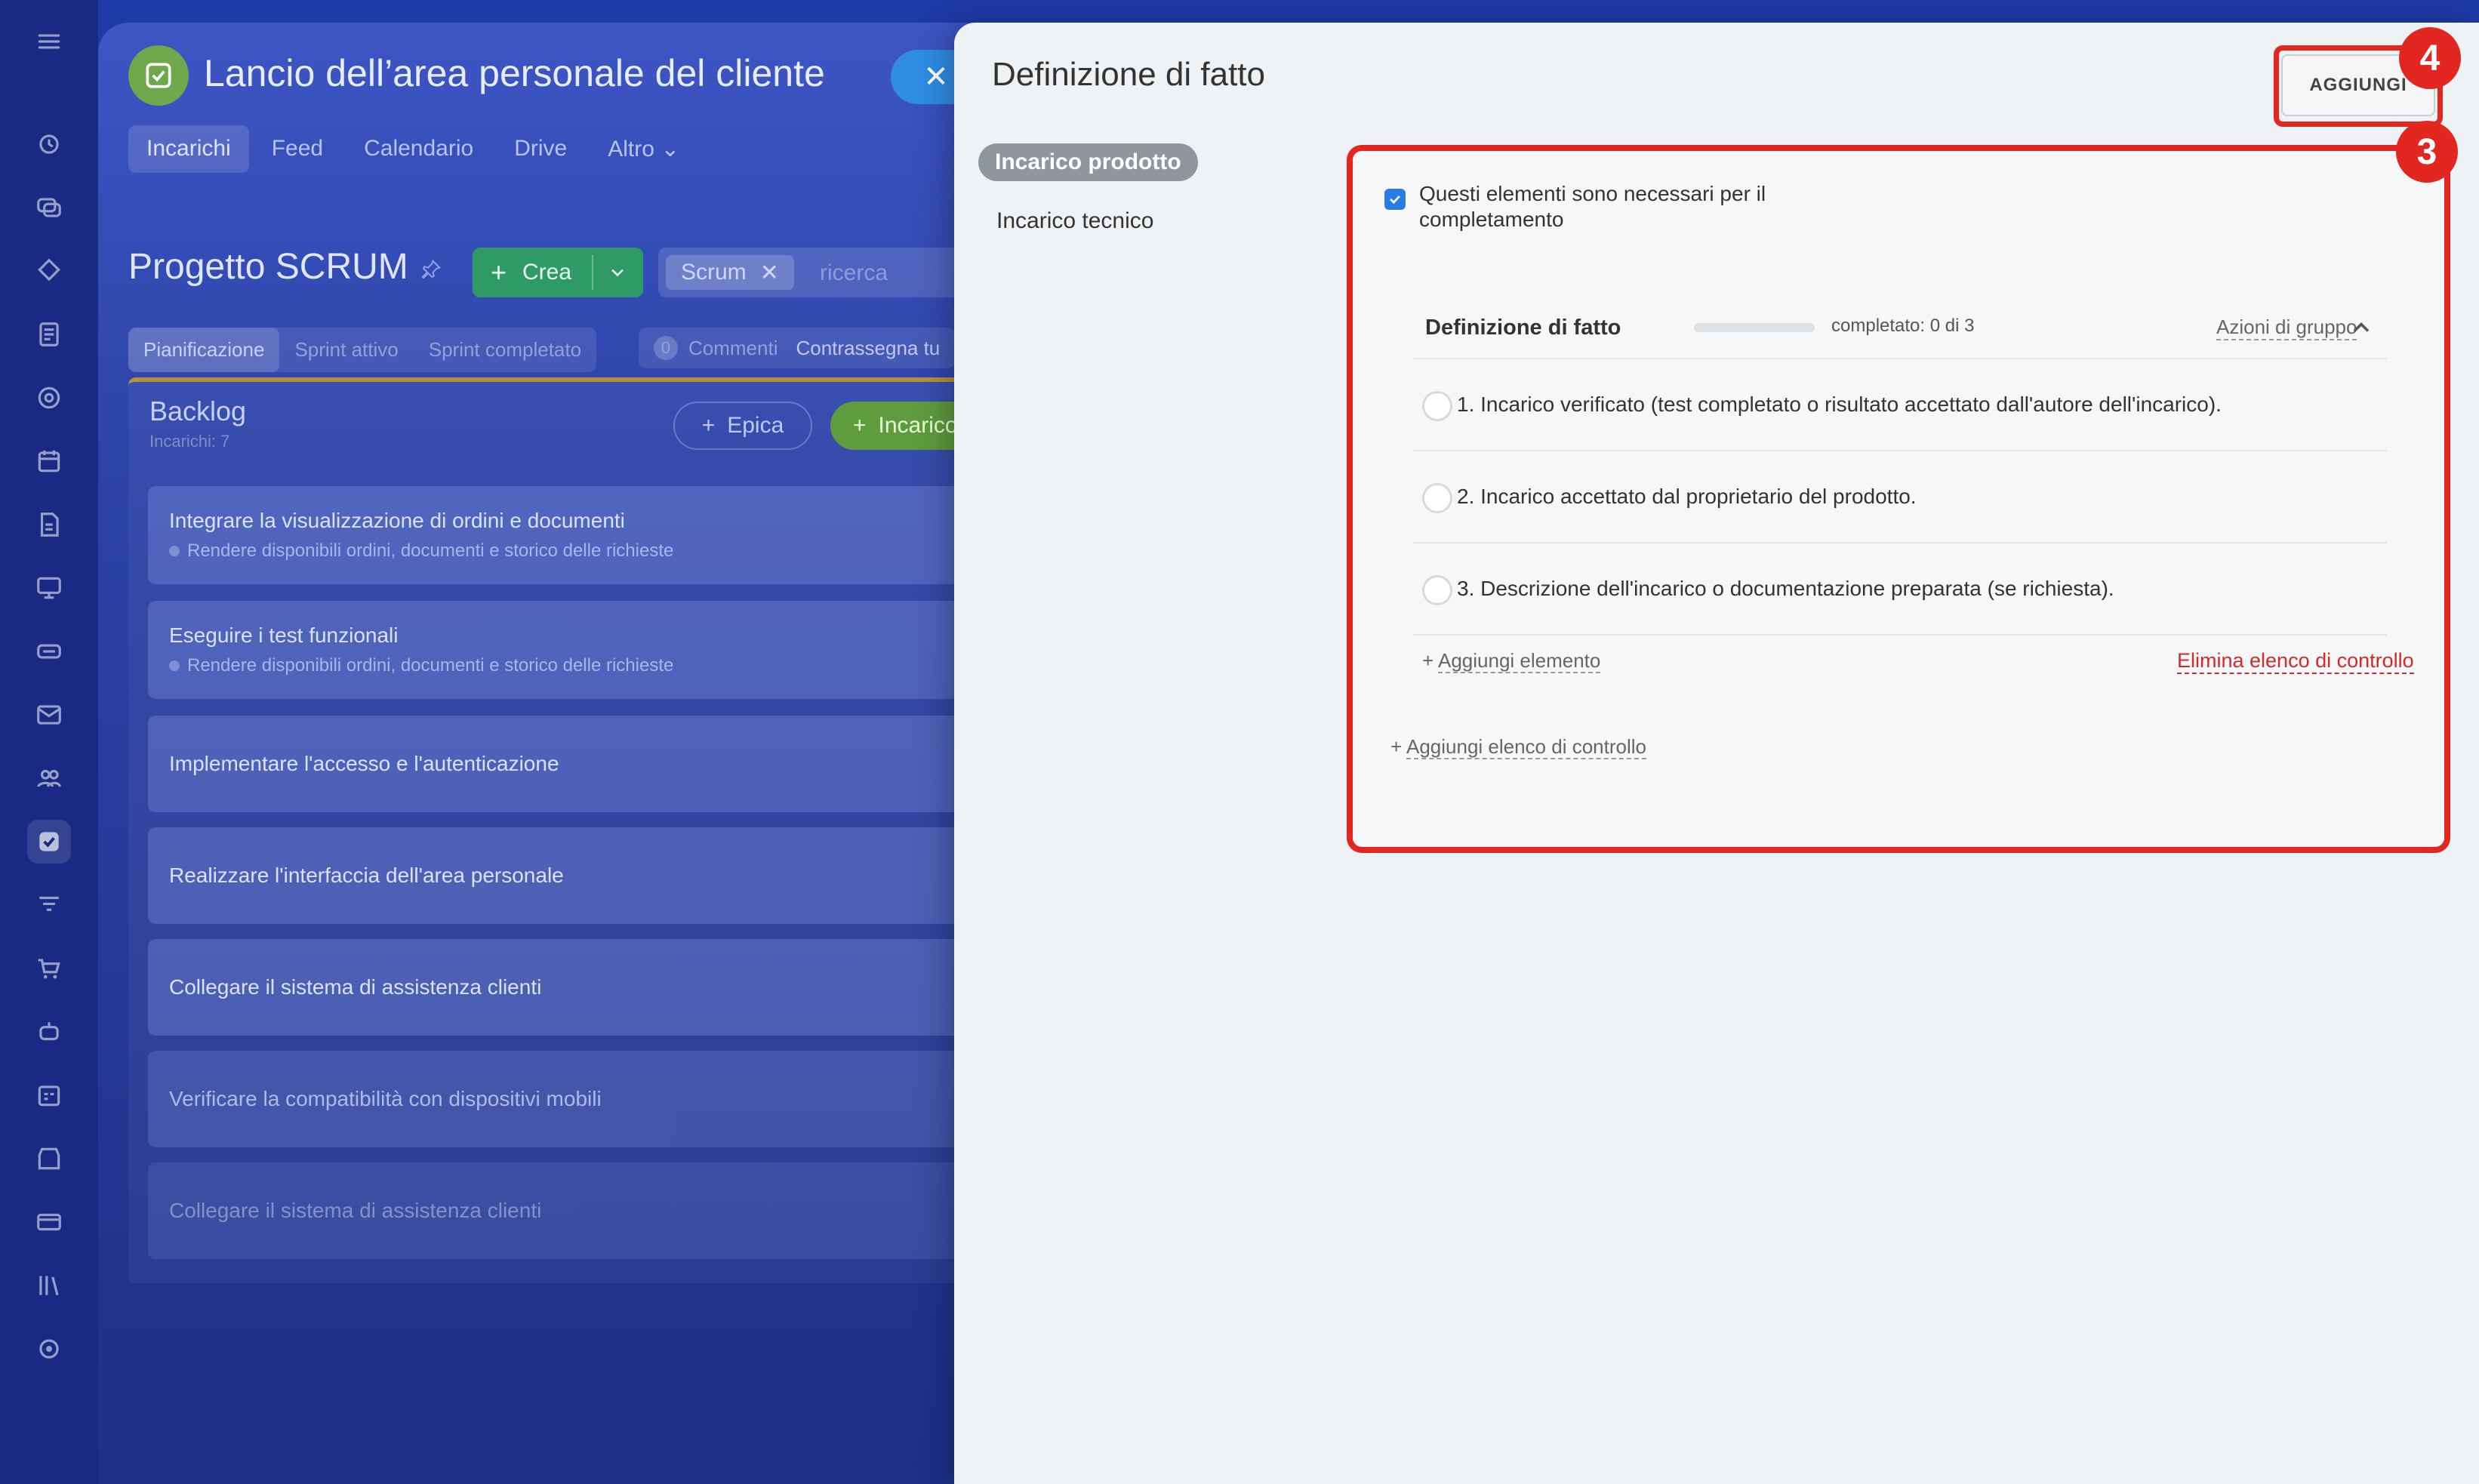  I want to click on add-item-link: + Aggiungi elemento, so click(1511, 661).